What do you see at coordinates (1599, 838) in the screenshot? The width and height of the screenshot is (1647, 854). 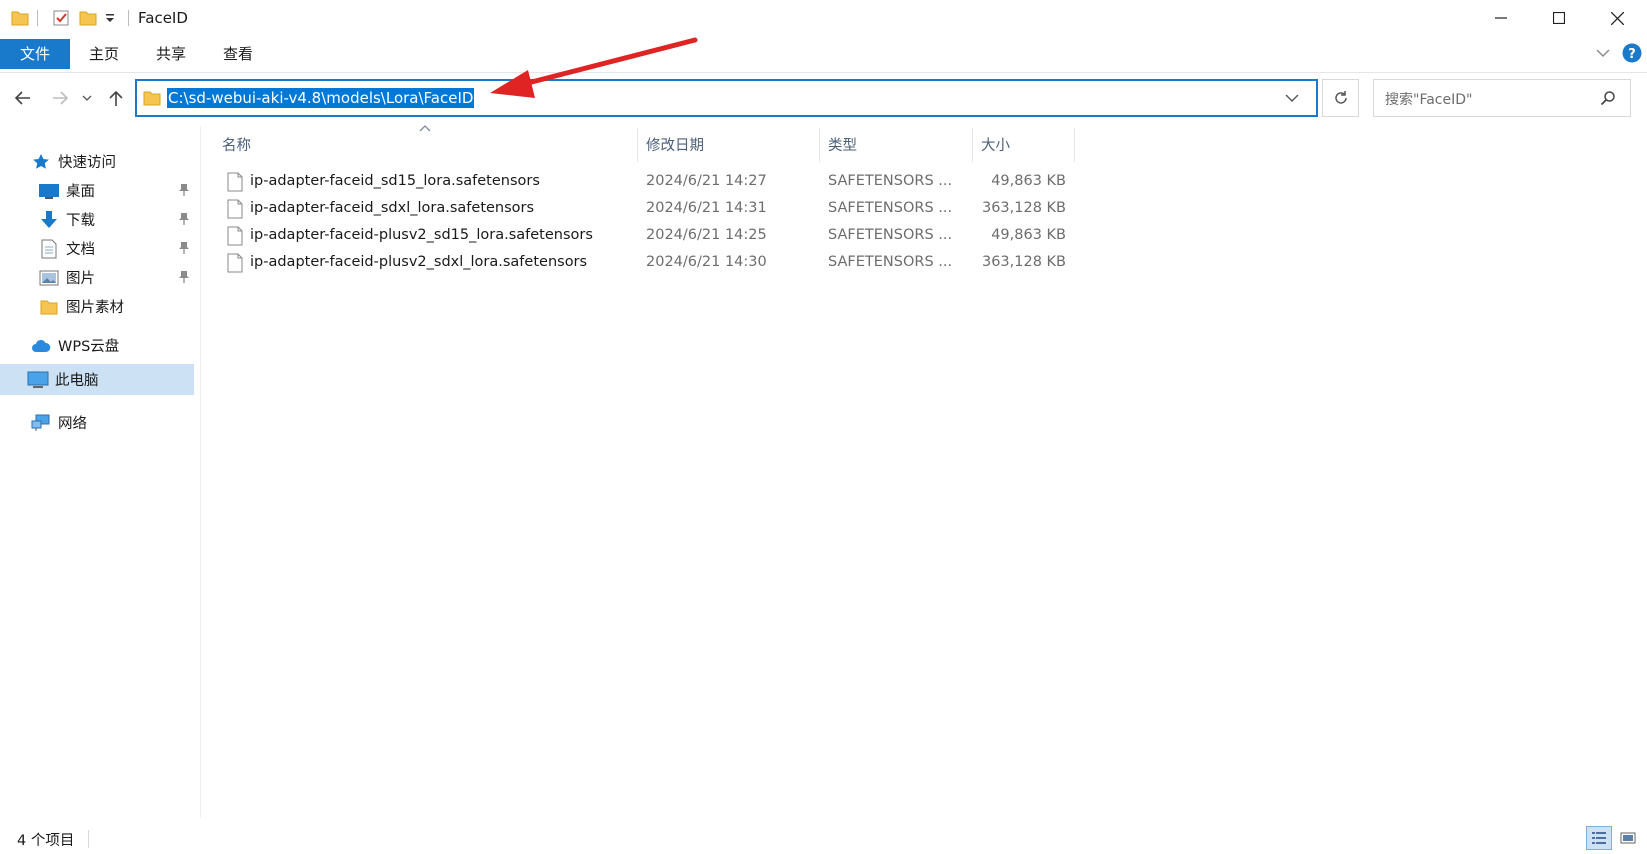 I see `details-view-button` at bounding box center [1599, 838].